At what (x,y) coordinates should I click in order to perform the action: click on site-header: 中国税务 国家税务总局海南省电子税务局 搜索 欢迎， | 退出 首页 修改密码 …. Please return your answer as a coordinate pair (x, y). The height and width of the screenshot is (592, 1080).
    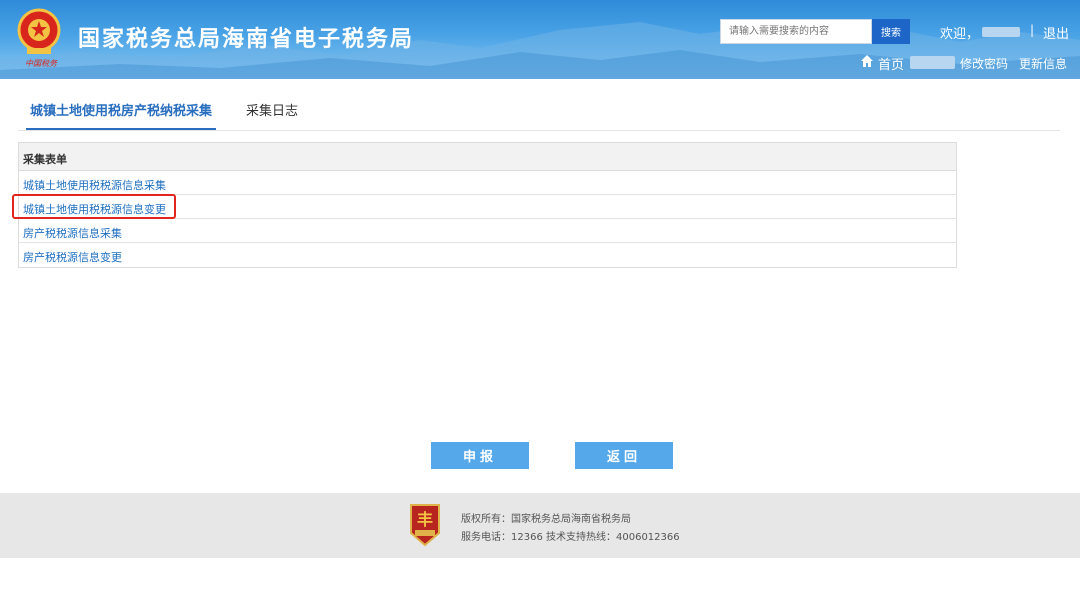
    Looking at the image, I should click on (540, 39).